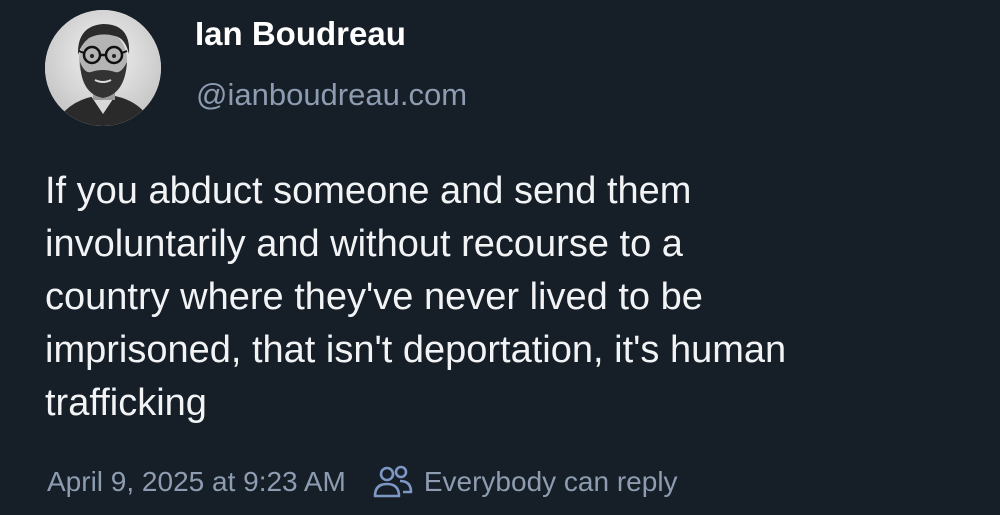  I want to click on reply-setting-button: Everybody can reply, so click(525, 482).